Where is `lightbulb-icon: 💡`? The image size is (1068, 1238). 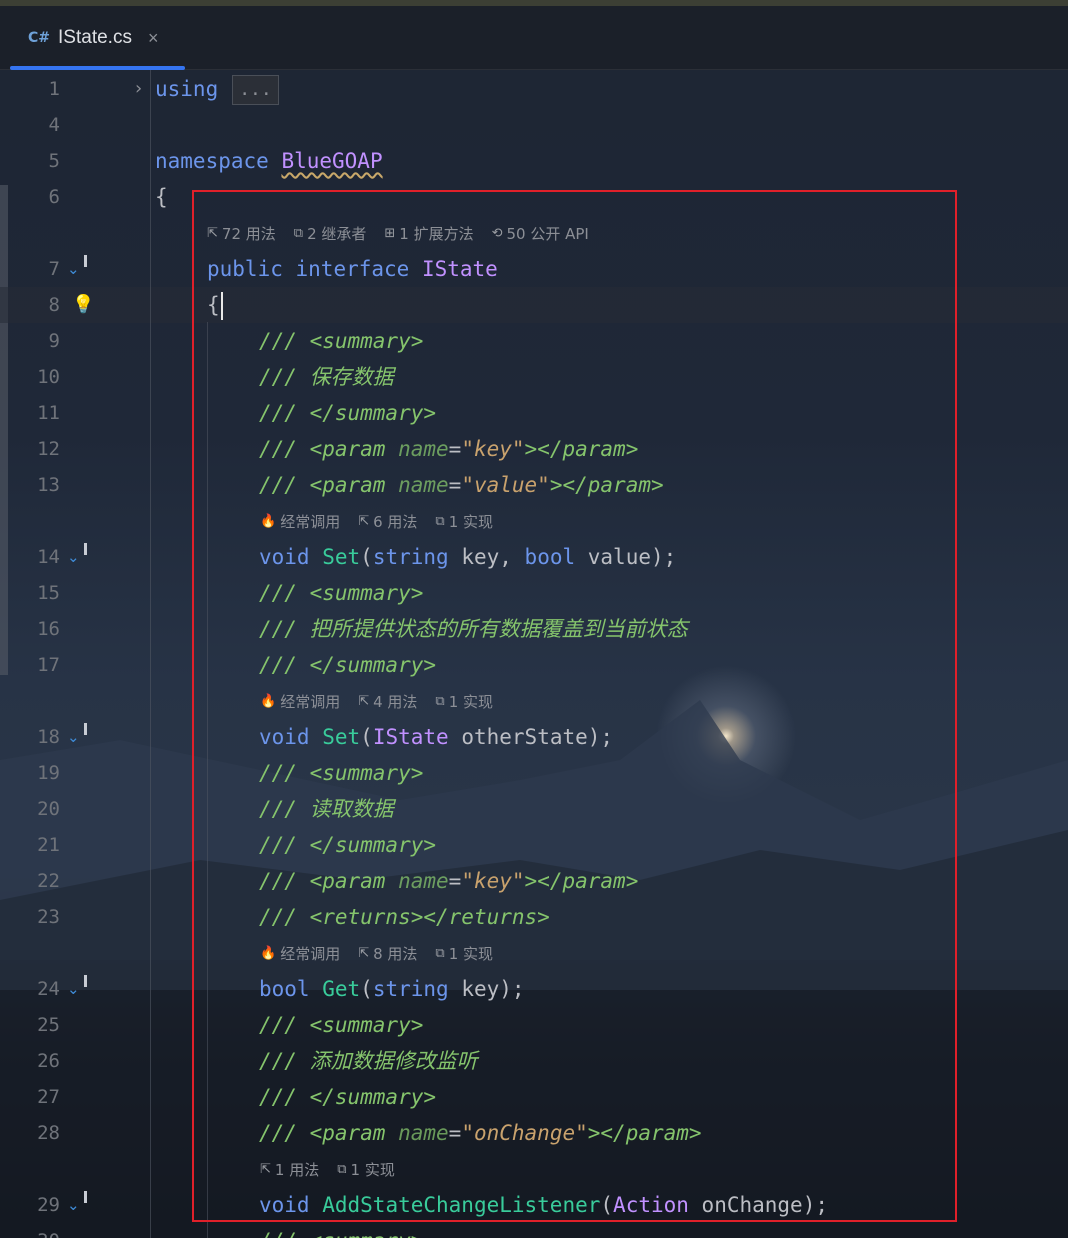 lightbulb-icon: 💡 is located at coordinates (83, 305).